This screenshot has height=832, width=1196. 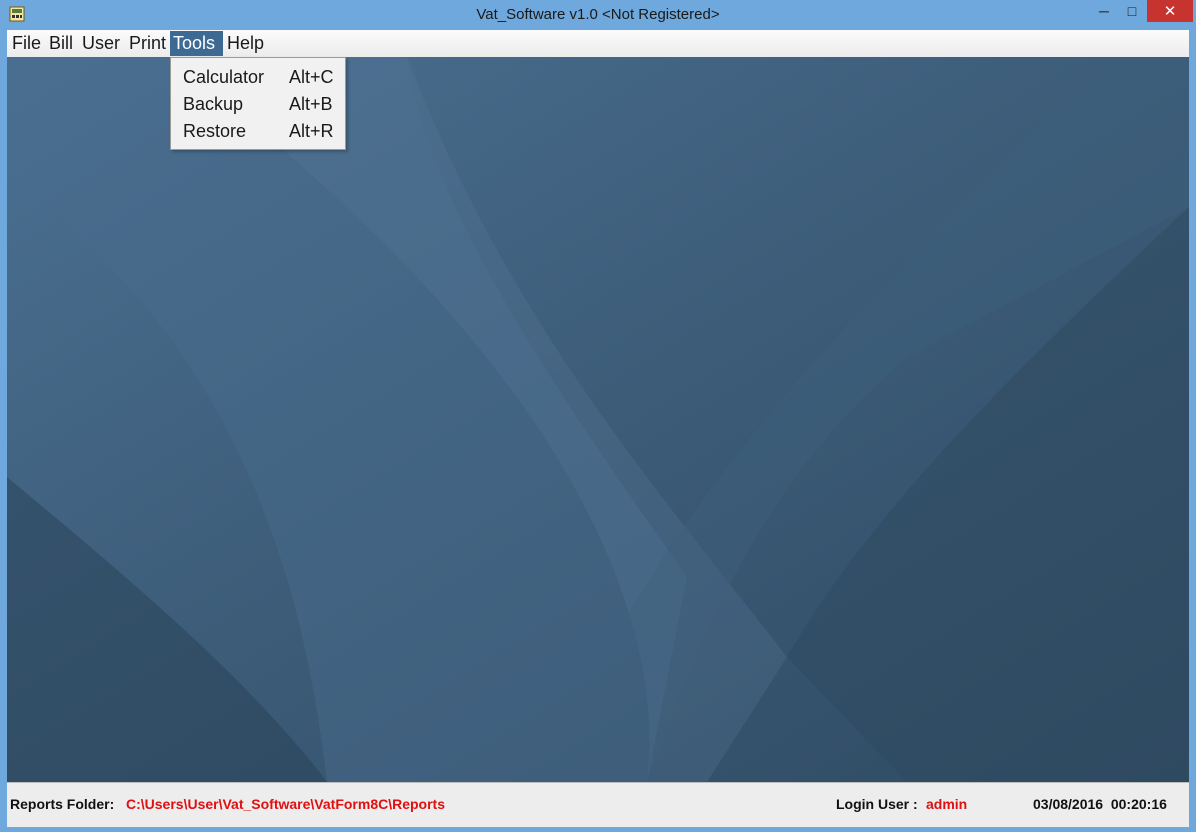 I want to click on maximize-icon: □, so click(x=1132, y=11).